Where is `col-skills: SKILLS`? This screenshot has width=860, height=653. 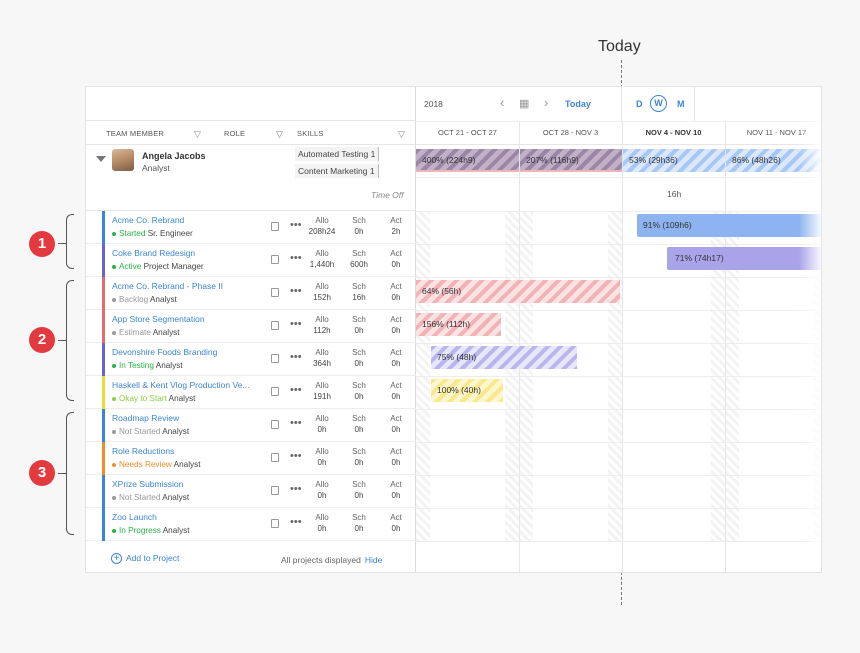 col-skills: SKILLS is located at coordinates (310, 133).